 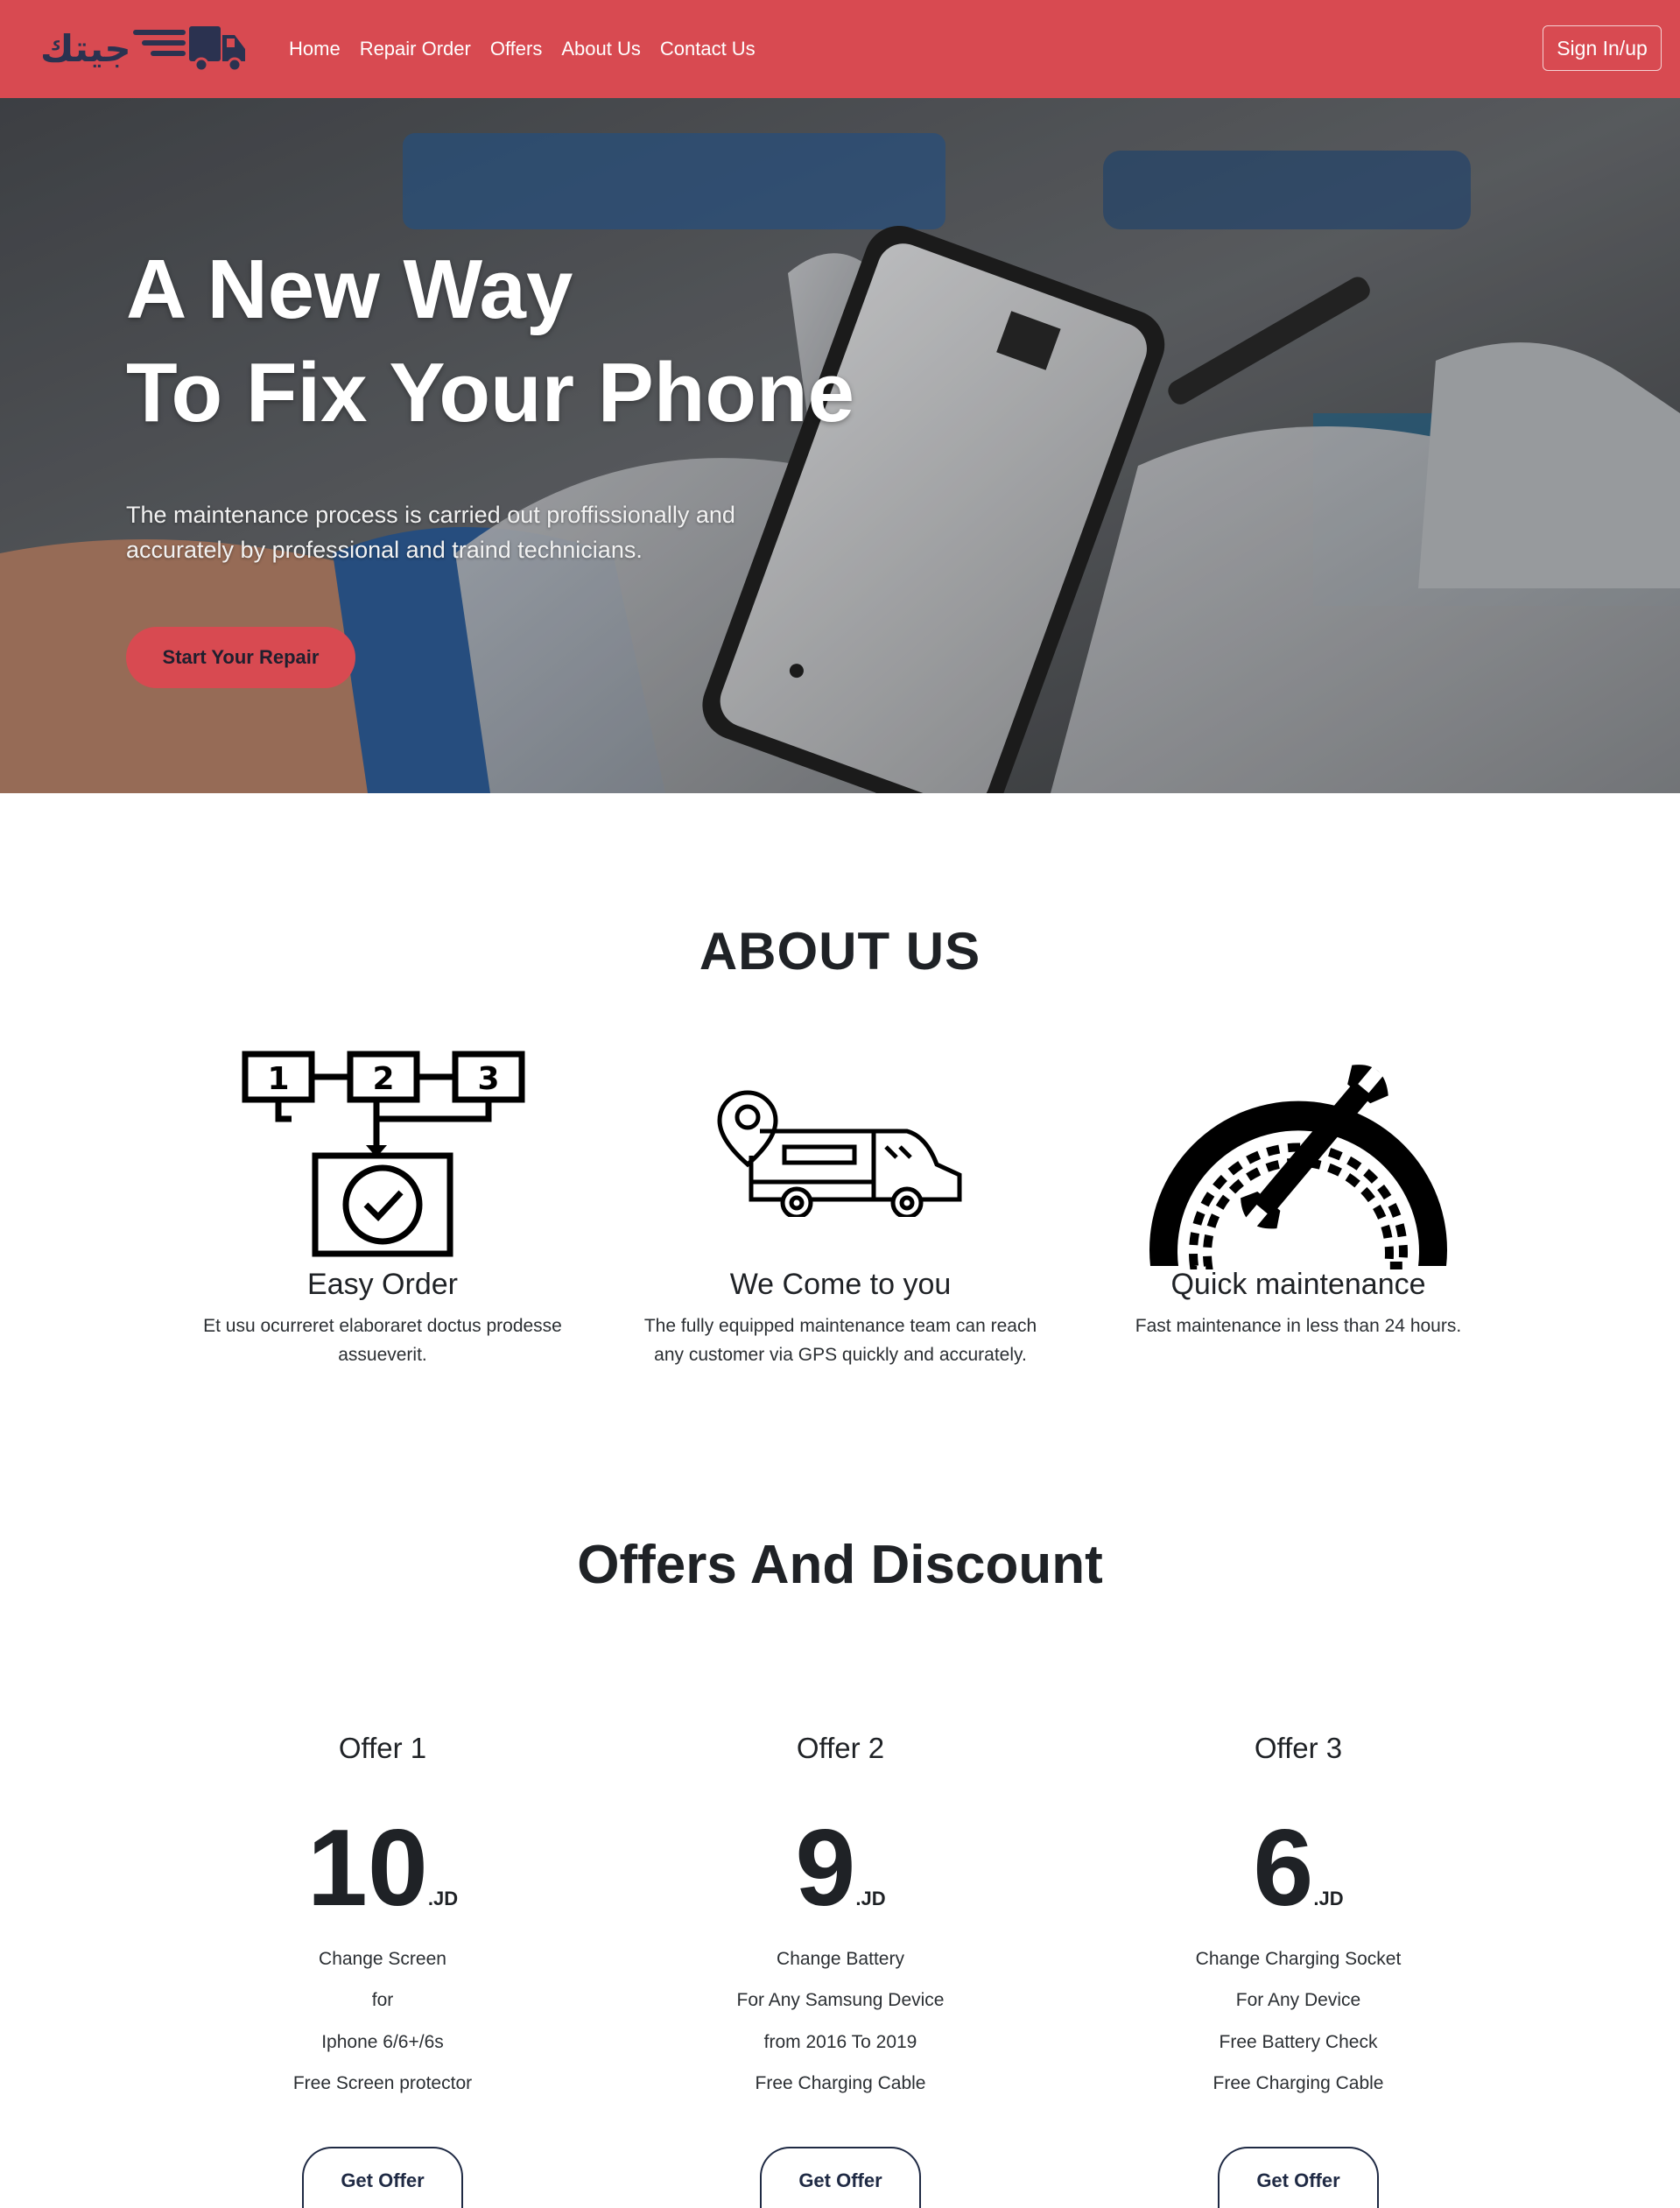 I want to click on svg-text: 2, so click(x=383, y=1079).